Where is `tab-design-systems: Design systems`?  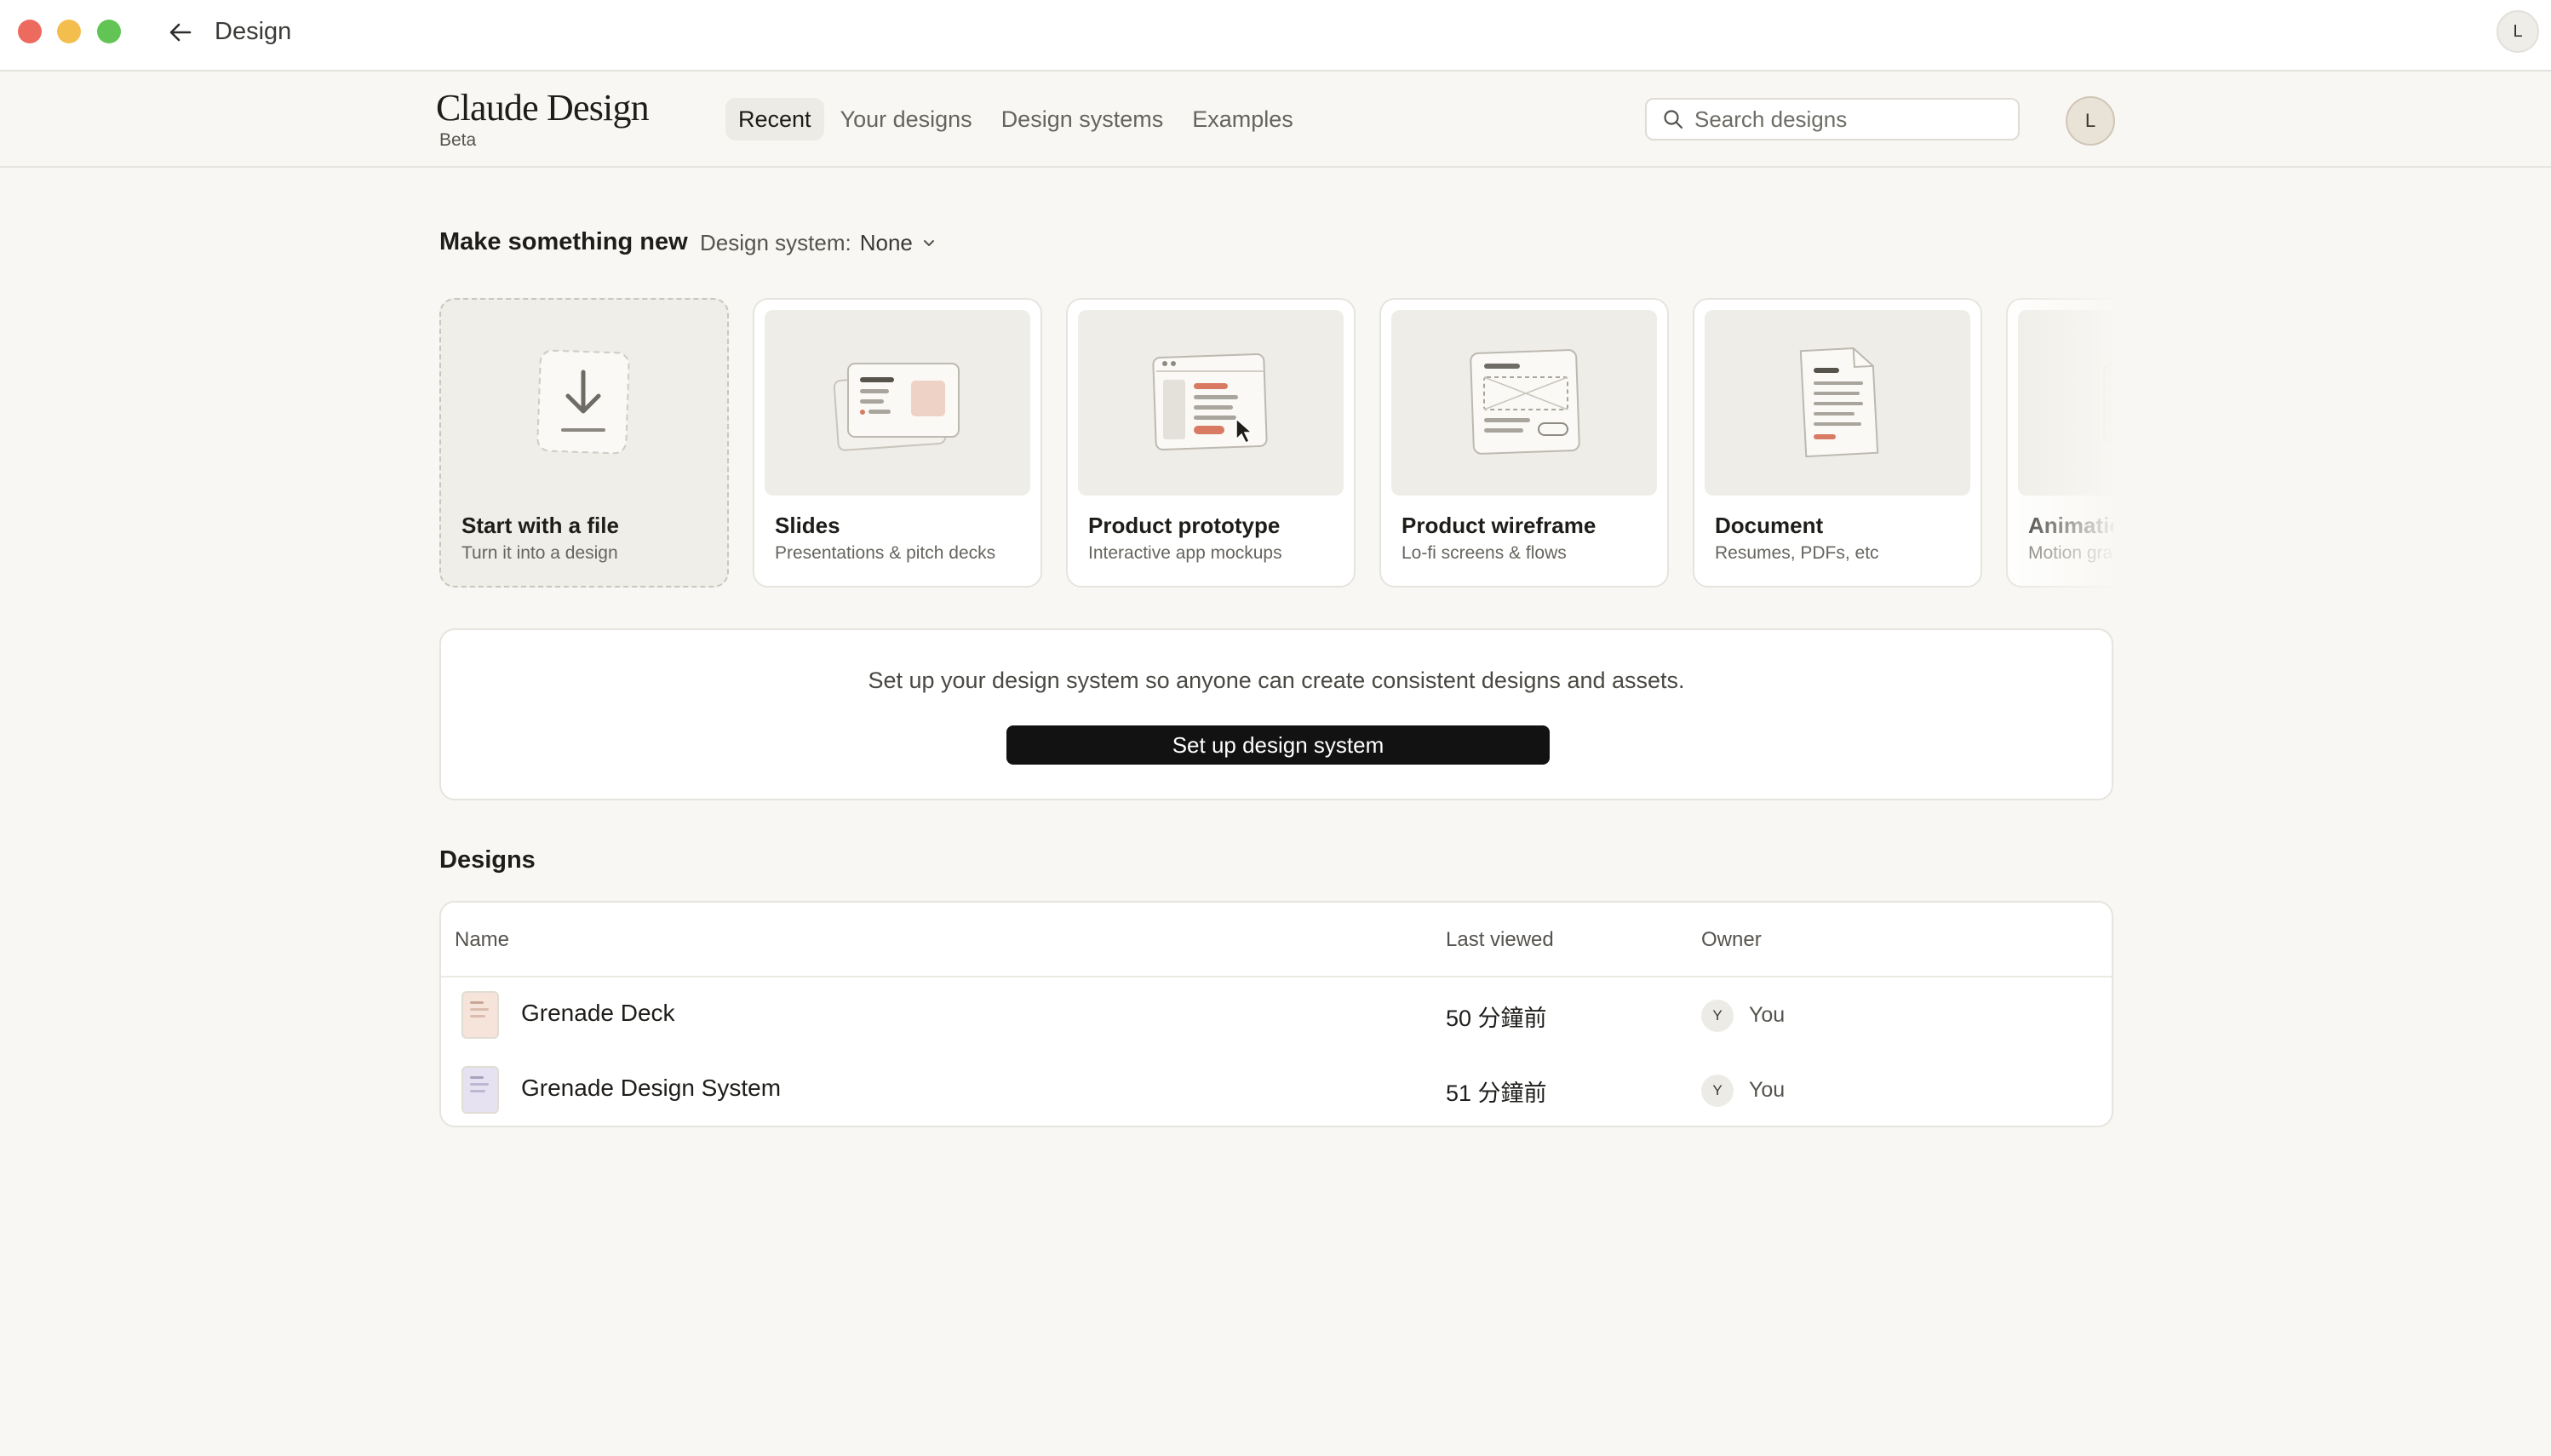
tab-design-systems: Design systems is located at coordinates (1083, 119).